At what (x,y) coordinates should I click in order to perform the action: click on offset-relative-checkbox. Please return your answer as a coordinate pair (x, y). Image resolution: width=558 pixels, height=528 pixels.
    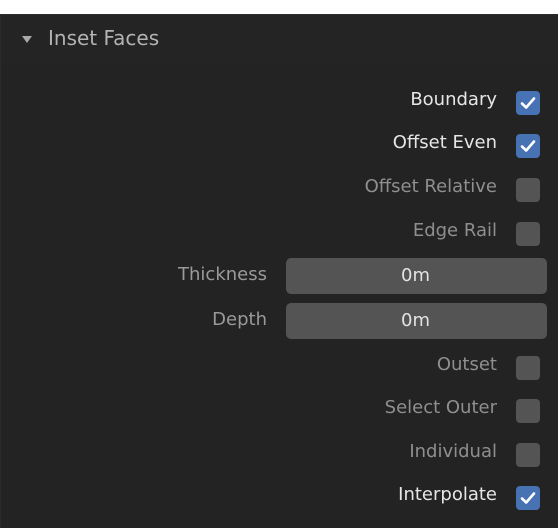
    Looking at the image, I should click on (528, 190).